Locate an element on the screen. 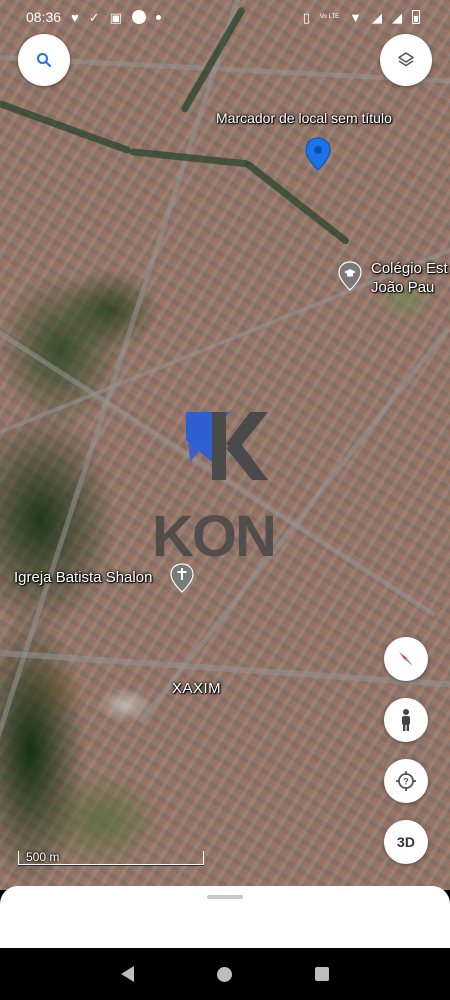 The height and width of the screenshot is (1000, 450). my-location-button: ? is located at coordinates (406, 781).